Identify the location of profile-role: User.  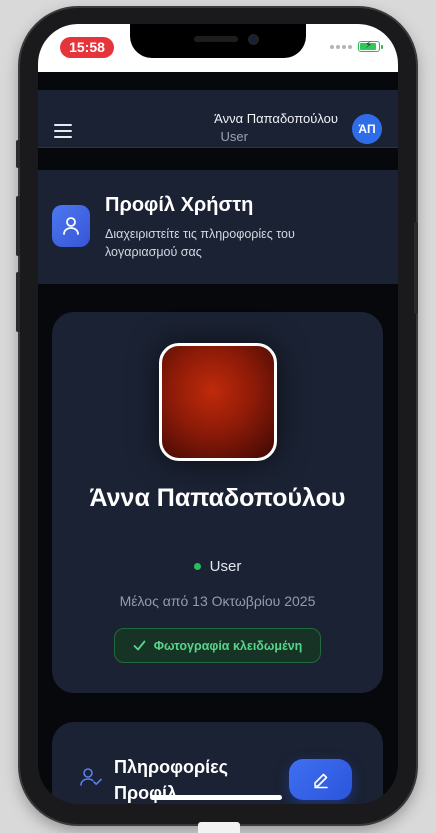
(225, 566).